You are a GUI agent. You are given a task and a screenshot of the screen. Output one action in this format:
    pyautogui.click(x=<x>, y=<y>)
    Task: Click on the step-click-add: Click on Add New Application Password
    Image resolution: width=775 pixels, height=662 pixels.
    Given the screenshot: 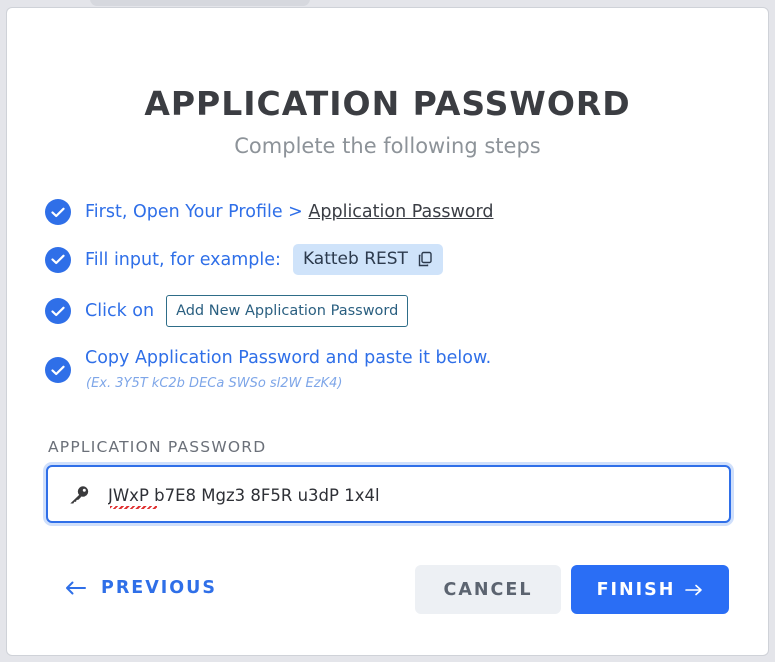 What is the action you would take?
    pyautogui.click(x=227, y=311)
    